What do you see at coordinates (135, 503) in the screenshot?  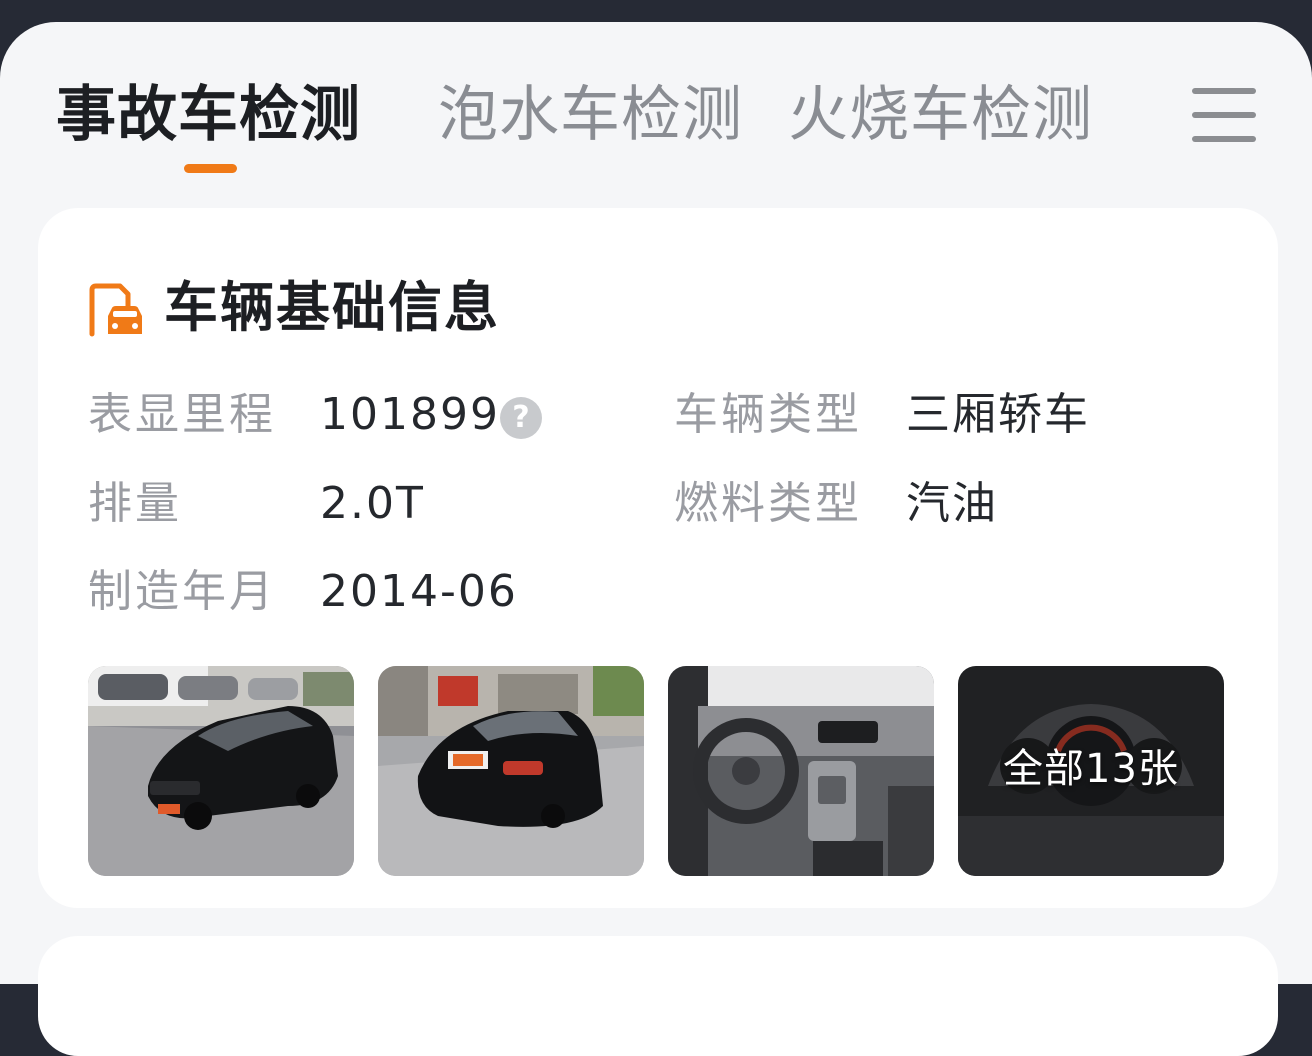 I see `displacement-label: 排量` at bounding box center [135, 503].